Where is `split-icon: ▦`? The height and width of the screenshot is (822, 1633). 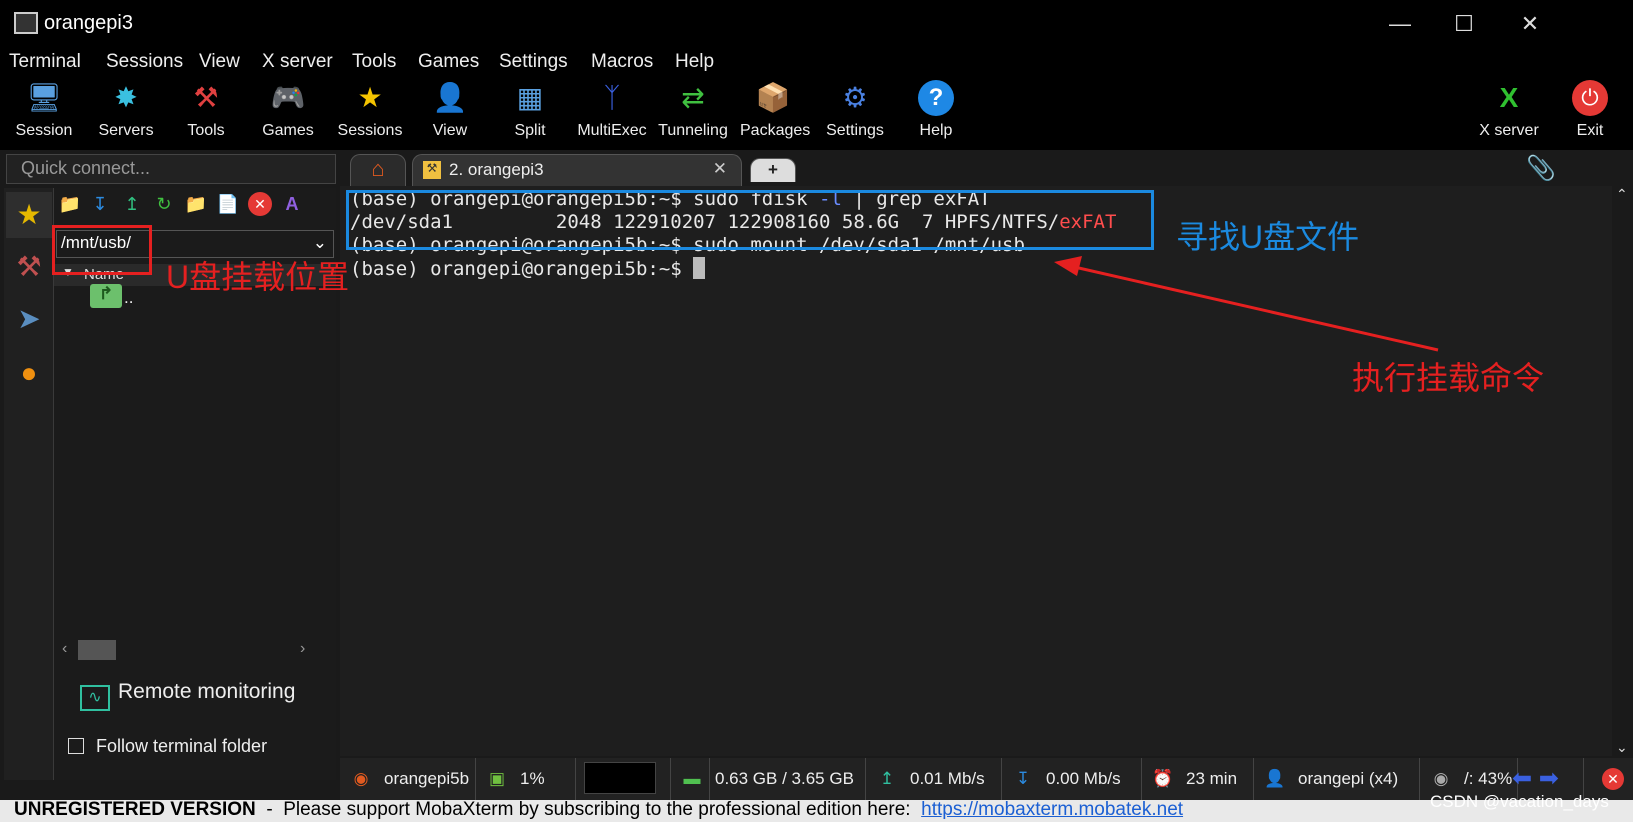
split-icon: ▦ is located at coordinates (530, 97).